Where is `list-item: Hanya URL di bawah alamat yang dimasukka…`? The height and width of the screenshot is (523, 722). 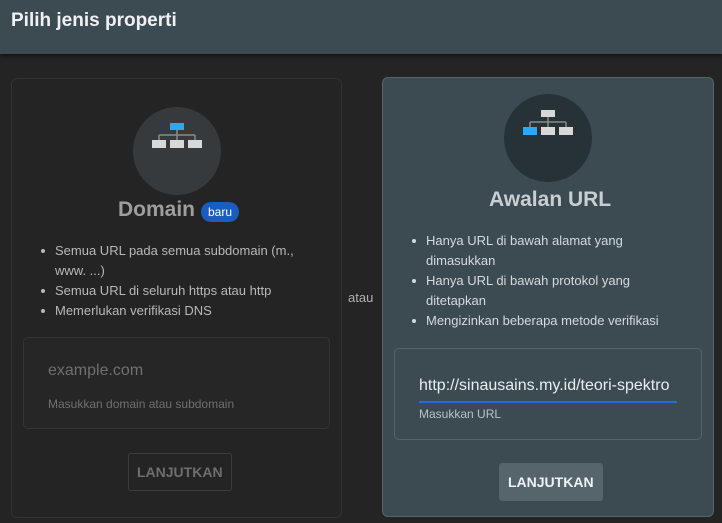
list-item: Hanya URL di bawah alamat yang dimasukka… is located at coordinates (550, 251).